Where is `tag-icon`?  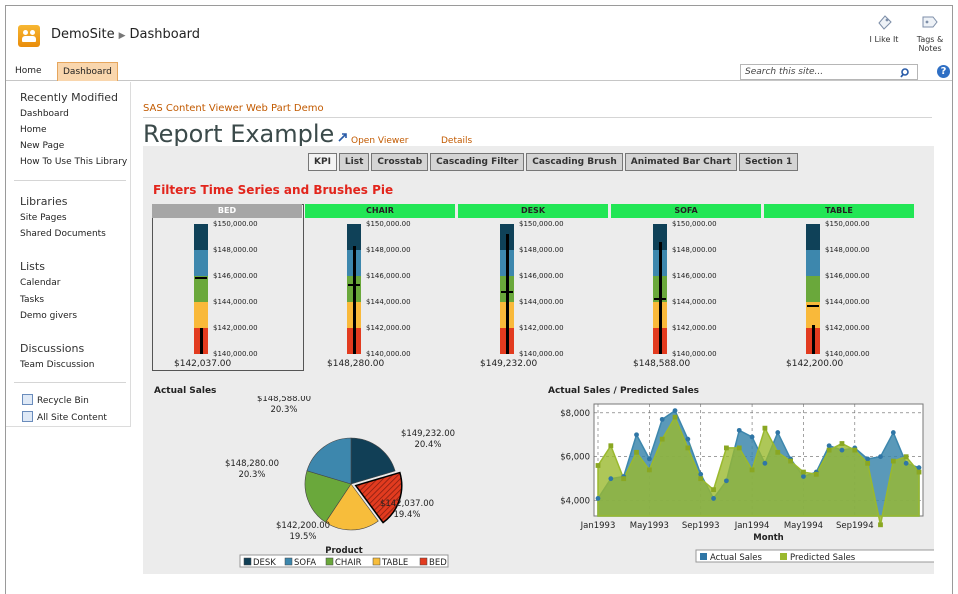 tag-icon is located at coordinates (930, 22).